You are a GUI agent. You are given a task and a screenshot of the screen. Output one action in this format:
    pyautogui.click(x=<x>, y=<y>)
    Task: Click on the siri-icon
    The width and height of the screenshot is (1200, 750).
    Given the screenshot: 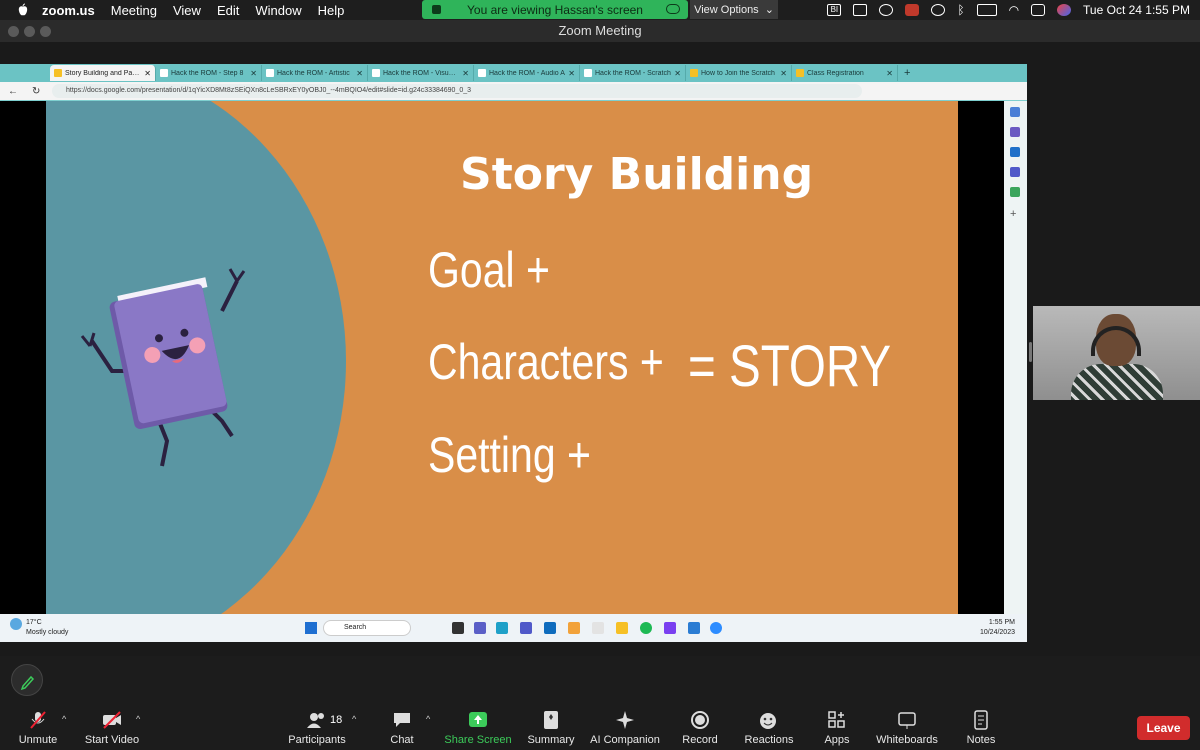 What is the action you would take?
    pyautogui.click(x=1064, y=10)
    